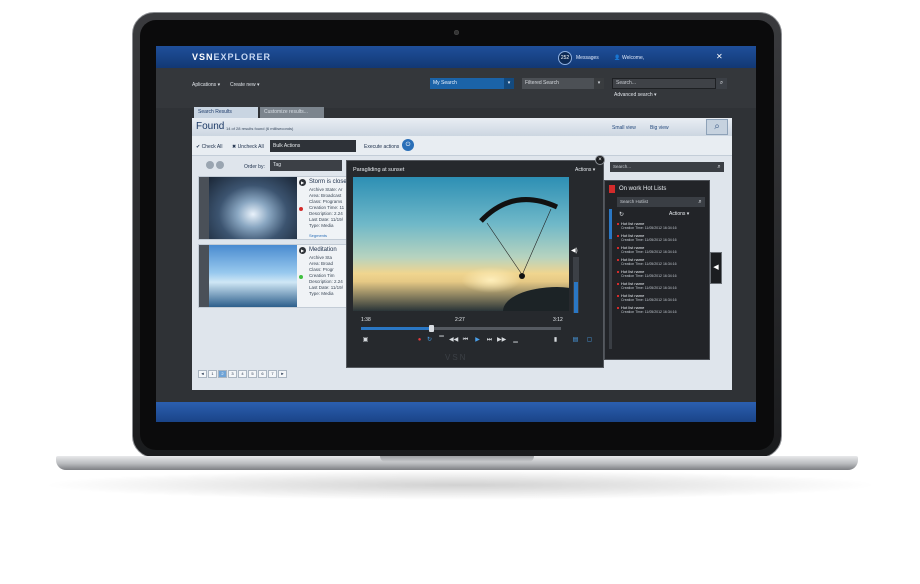 Image resolution: width=920 pixels, height=584 pixels. I want to click on progress-fill, so click(396, 328).